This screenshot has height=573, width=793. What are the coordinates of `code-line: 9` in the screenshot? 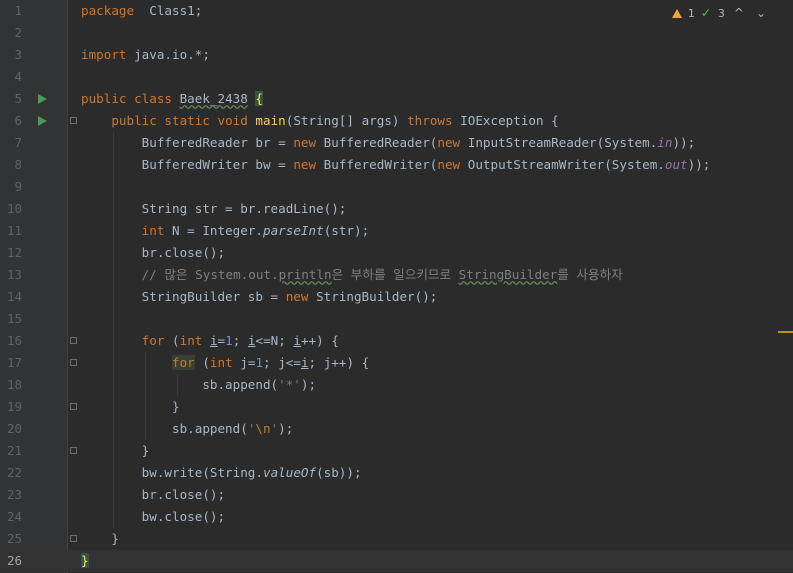 It's located at (396, 187).